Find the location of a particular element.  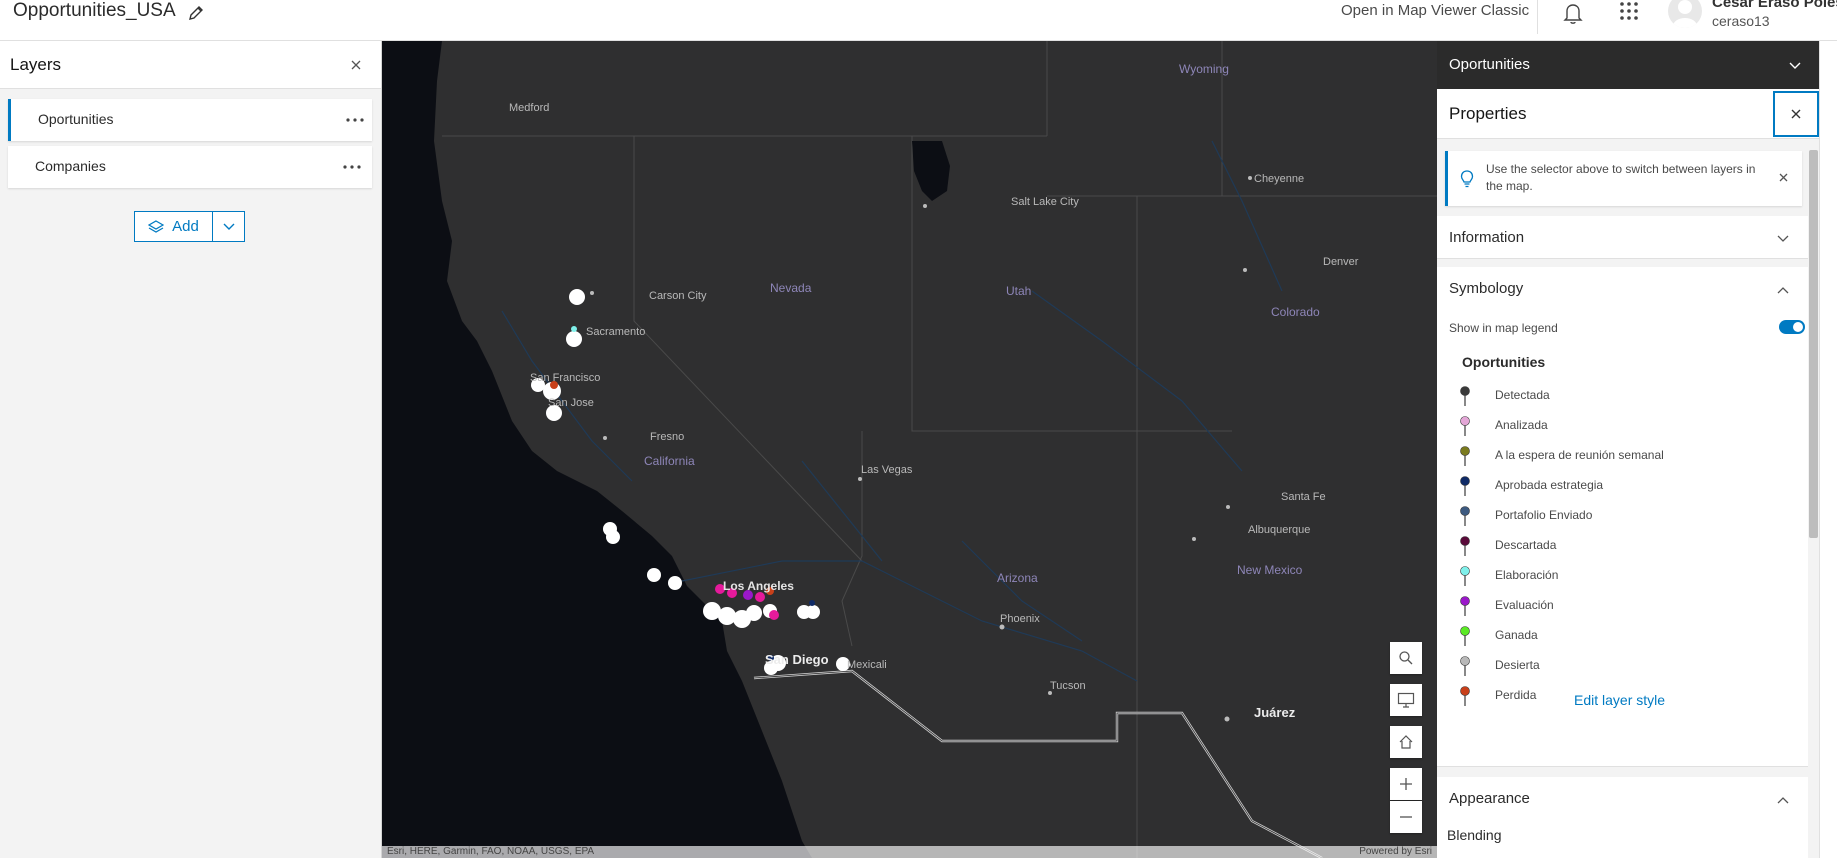

map-label: Tucson is located at coordinates (1068, 686).